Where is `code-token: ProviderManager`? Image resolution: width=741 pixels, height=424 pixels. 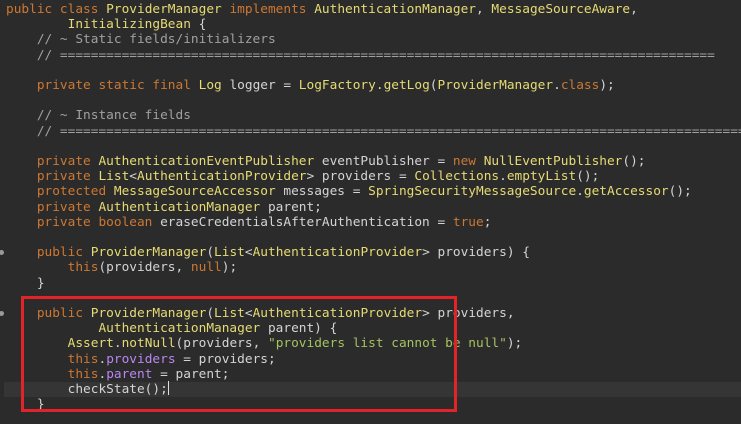 code-token: ProviderManager is located at coordinates (495, 85).